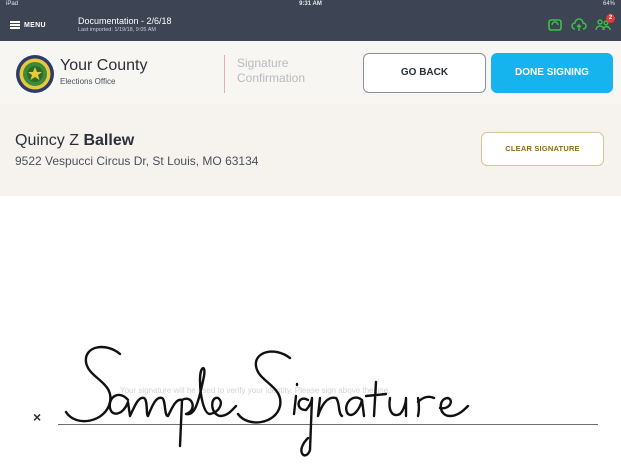 Image resolution: width=621 pixels, height=464 pixels. I want to click on page-title: Signature Confirmation, so click(292, 71).